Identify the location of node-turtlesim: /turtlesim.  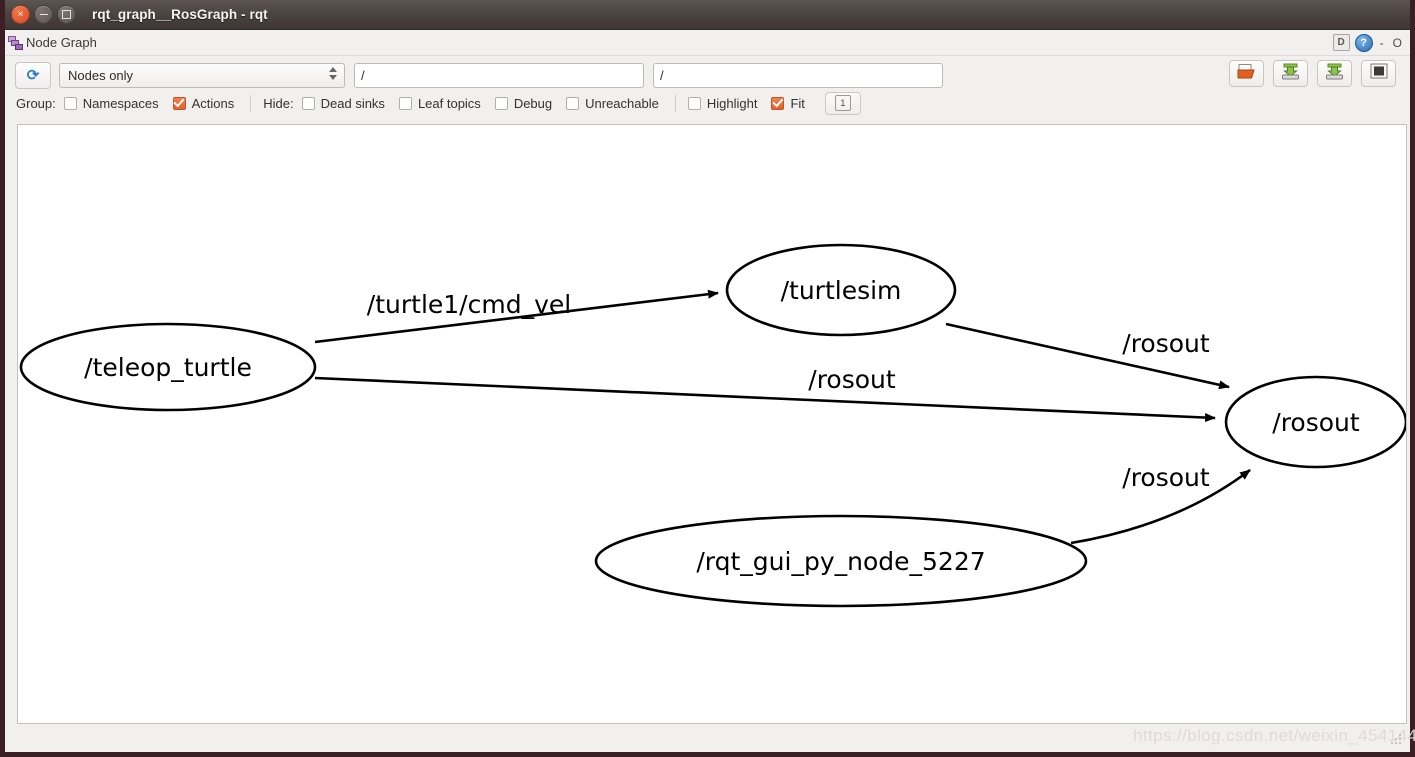
(841, 290).